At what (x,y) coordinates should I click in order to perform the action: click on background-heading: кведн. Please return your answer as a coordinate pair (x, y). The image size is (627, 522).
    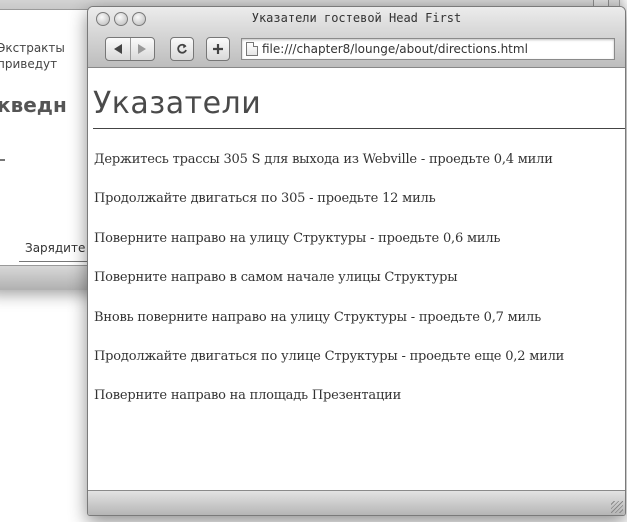
    Looking at the image, I should click on (33, 105).